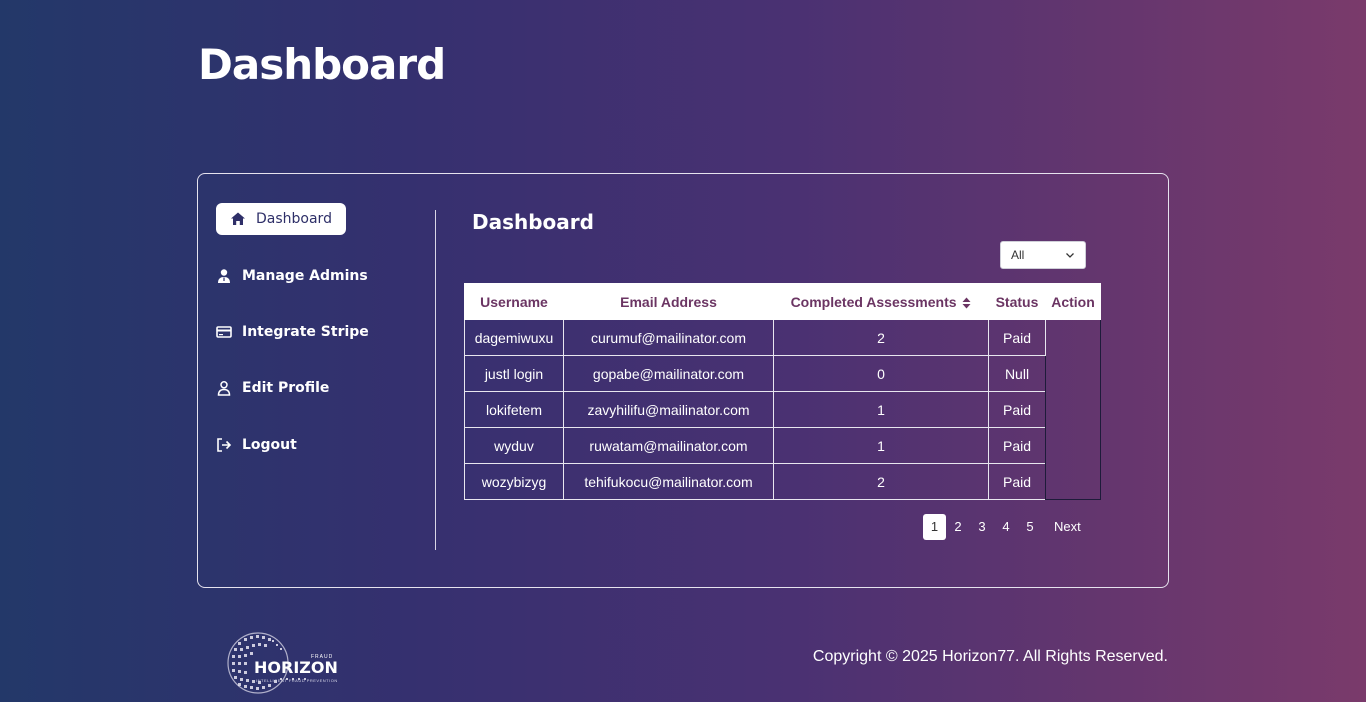 This screenshot has height=702, width=1366. Describe the element at coordinates (296, 667) in the screenshot. I see `logo-wordmark: HORIZON` at that location.